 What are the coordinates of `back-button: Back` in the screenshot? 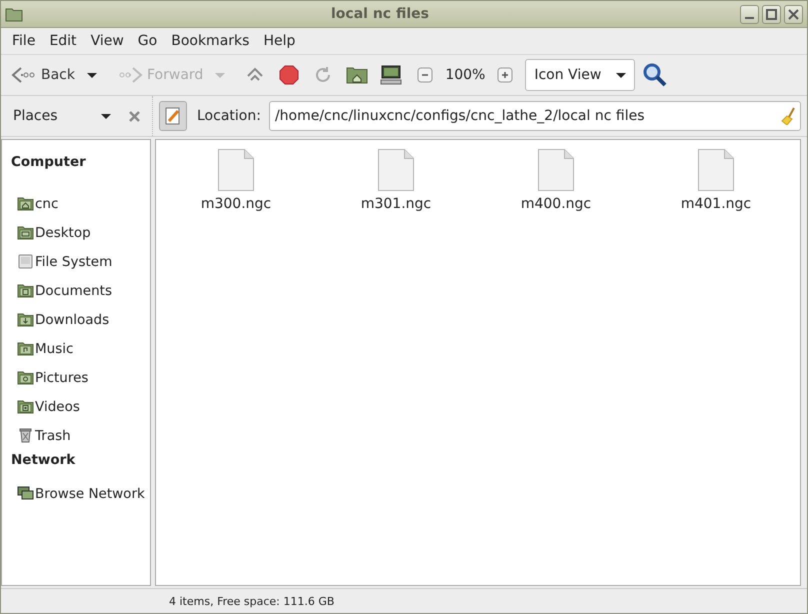 It's located at (43, 75).